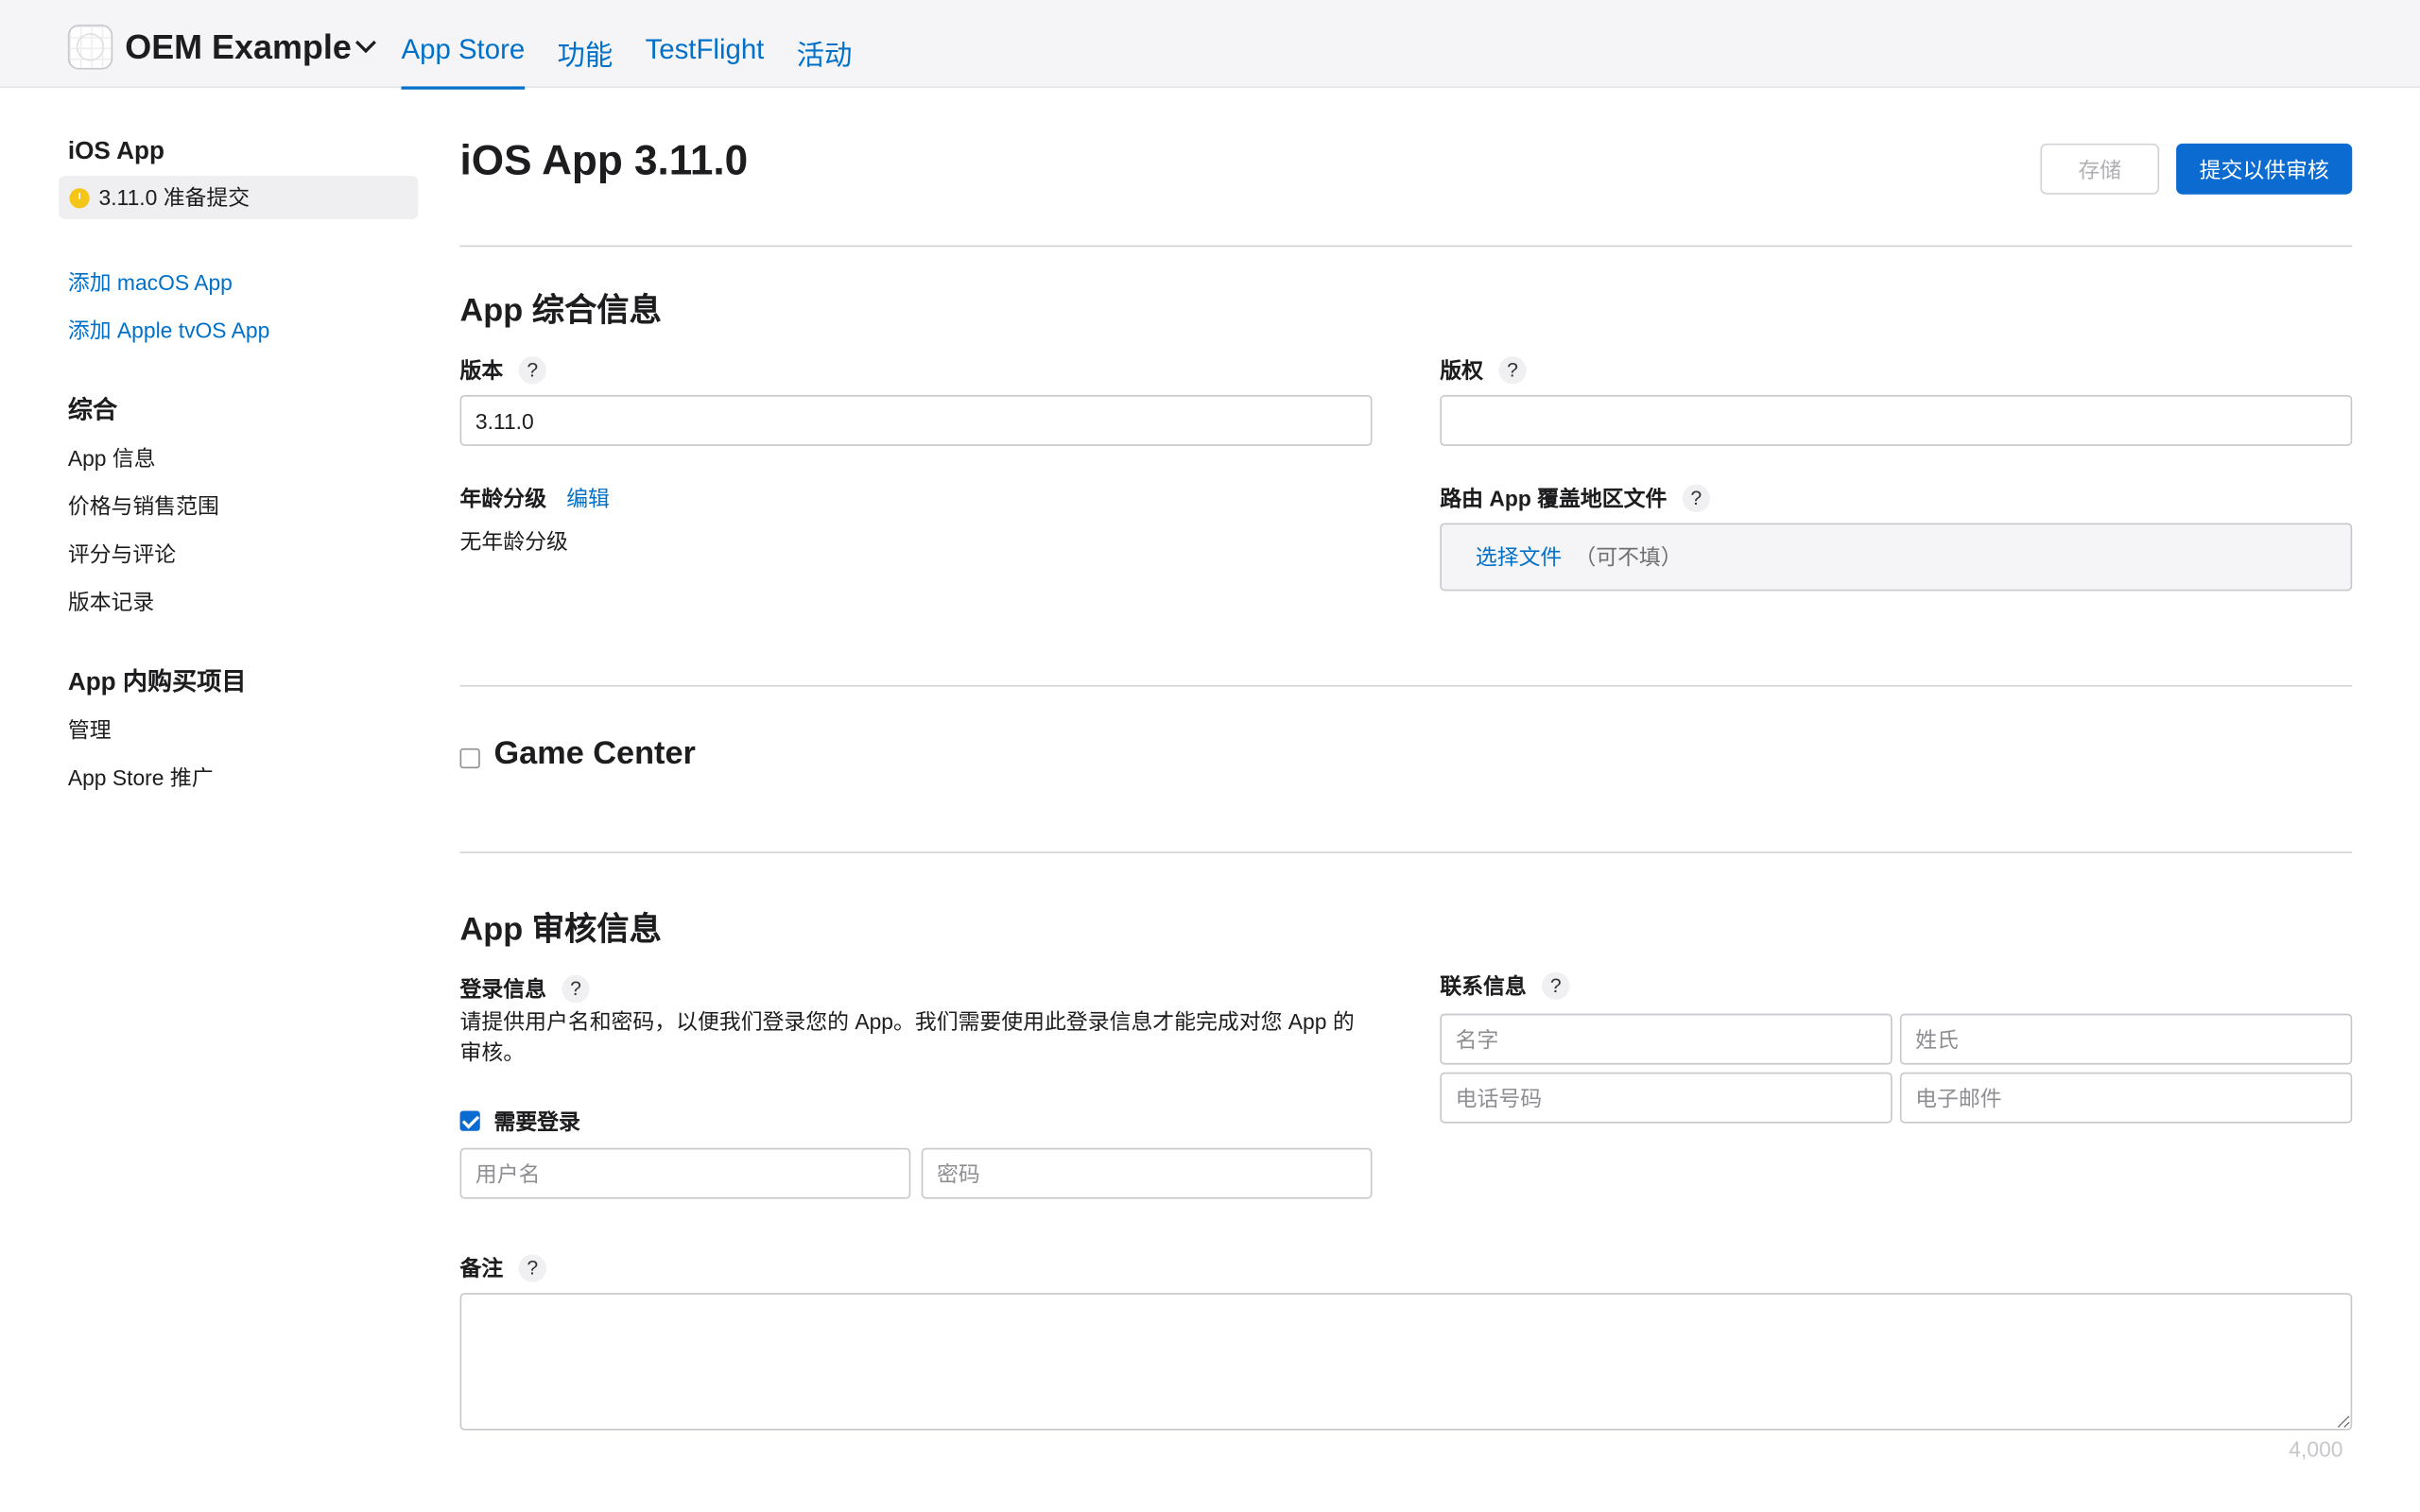  I want to click on sidebar-item-ratings: 评分与评论, so click(238, 555).